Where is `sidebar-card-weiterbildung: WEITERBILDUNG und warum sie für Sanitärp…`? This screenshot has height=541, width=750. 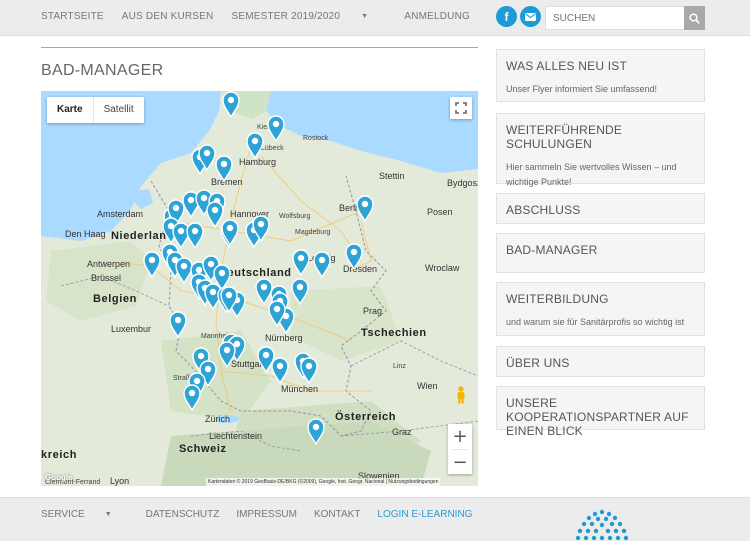 sidebar-card-weiterbildung: WEITERBILDUNG und warum sie für Sanitärp… is located at coordinates (600, 309).